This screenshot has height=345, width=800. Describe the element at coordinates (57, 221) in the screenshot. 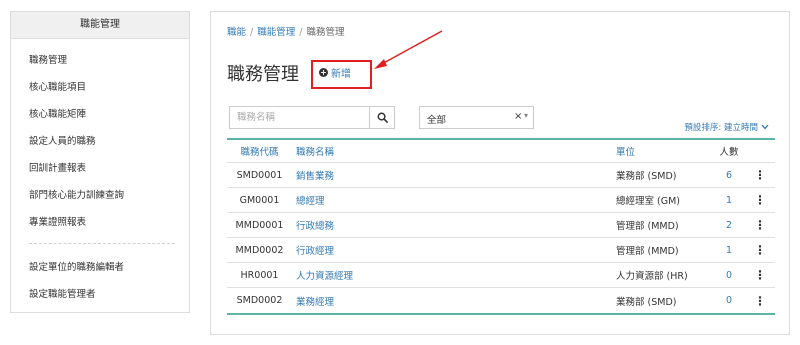

I see `sidebar-item-certificate-report: 專業證照報表` at that location.